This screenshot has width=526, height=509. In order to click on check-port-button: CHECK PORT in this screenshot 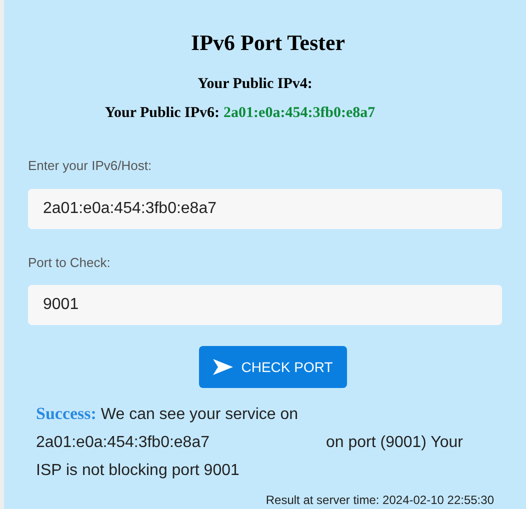, I will do `click(273, 367)`.